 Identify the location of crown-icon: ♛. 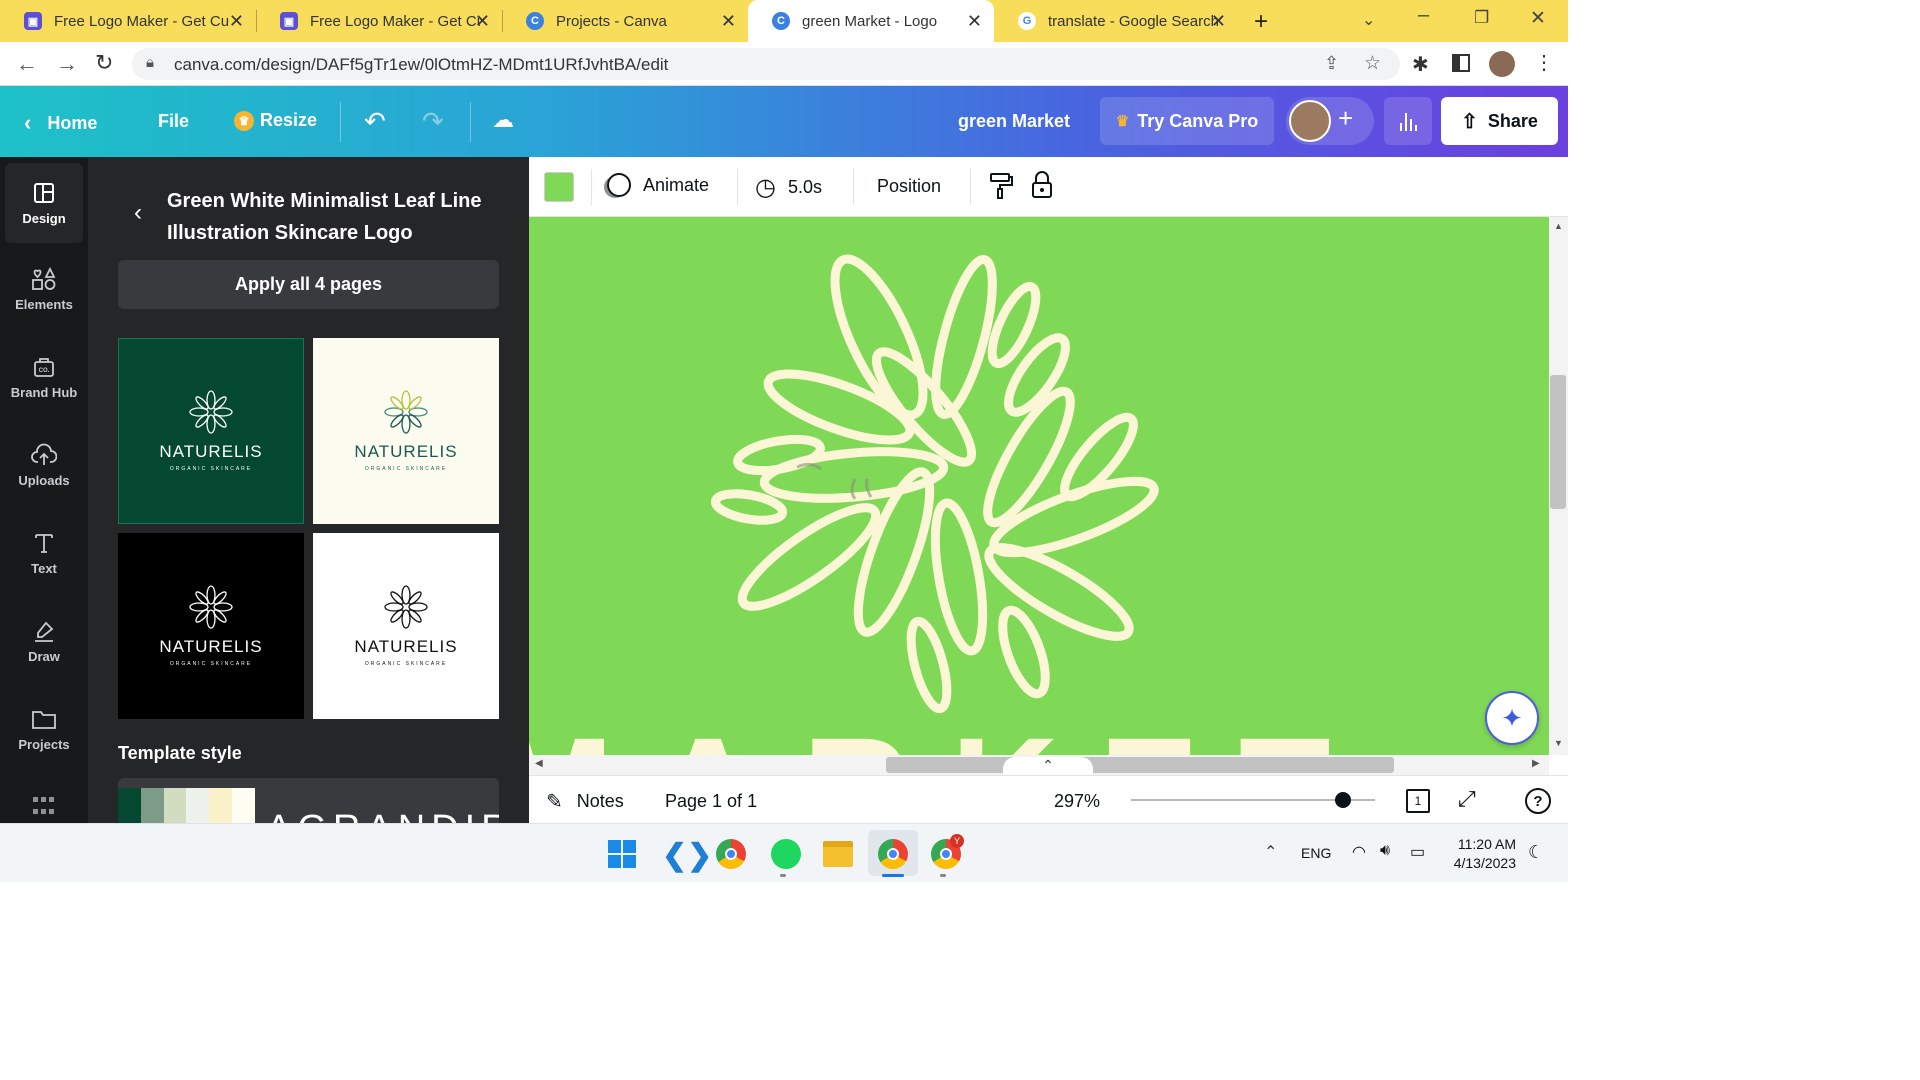
(244, 120).